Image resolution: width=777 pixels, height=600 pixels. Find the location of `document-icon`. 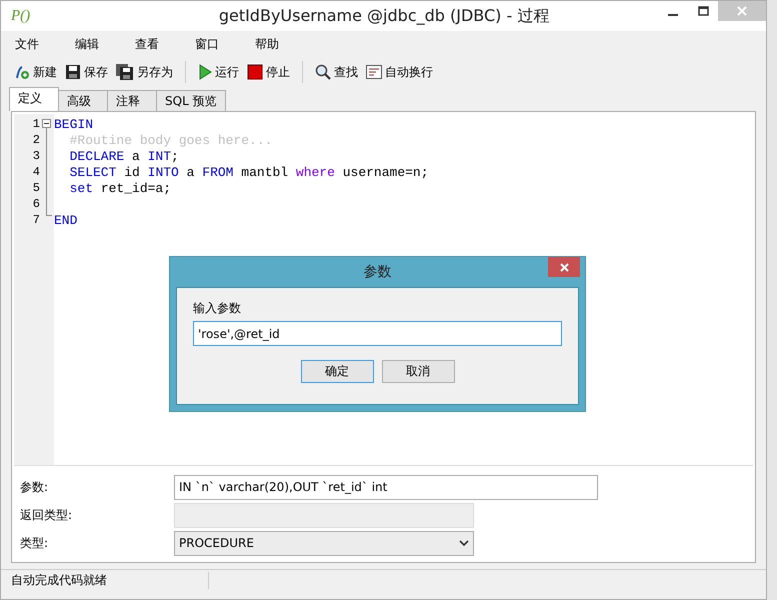

document-icon is located at coordinates (374, 72).